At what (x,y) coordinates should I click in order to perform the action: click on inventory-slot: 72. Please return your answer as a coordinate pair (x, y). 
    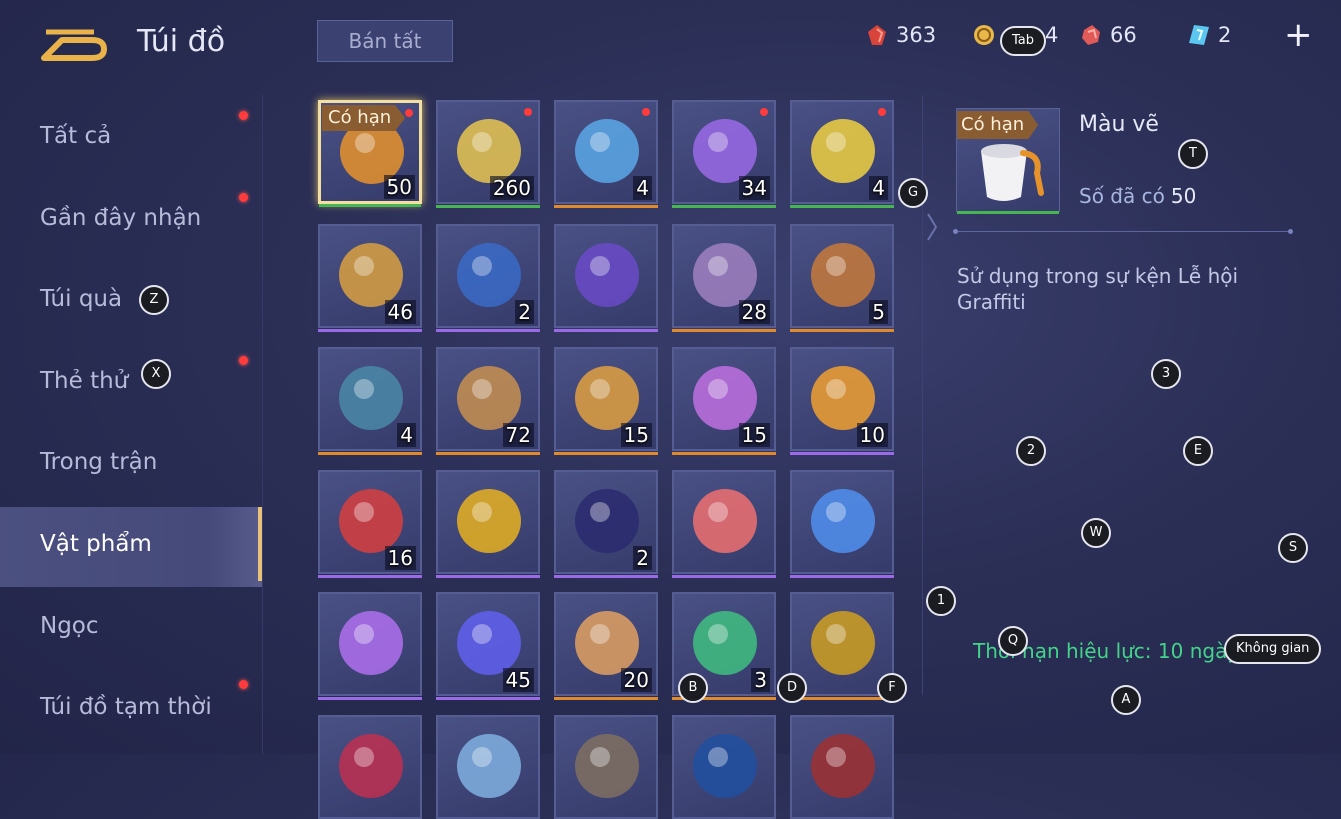
    Looking at the image, I should click on (488, 401).